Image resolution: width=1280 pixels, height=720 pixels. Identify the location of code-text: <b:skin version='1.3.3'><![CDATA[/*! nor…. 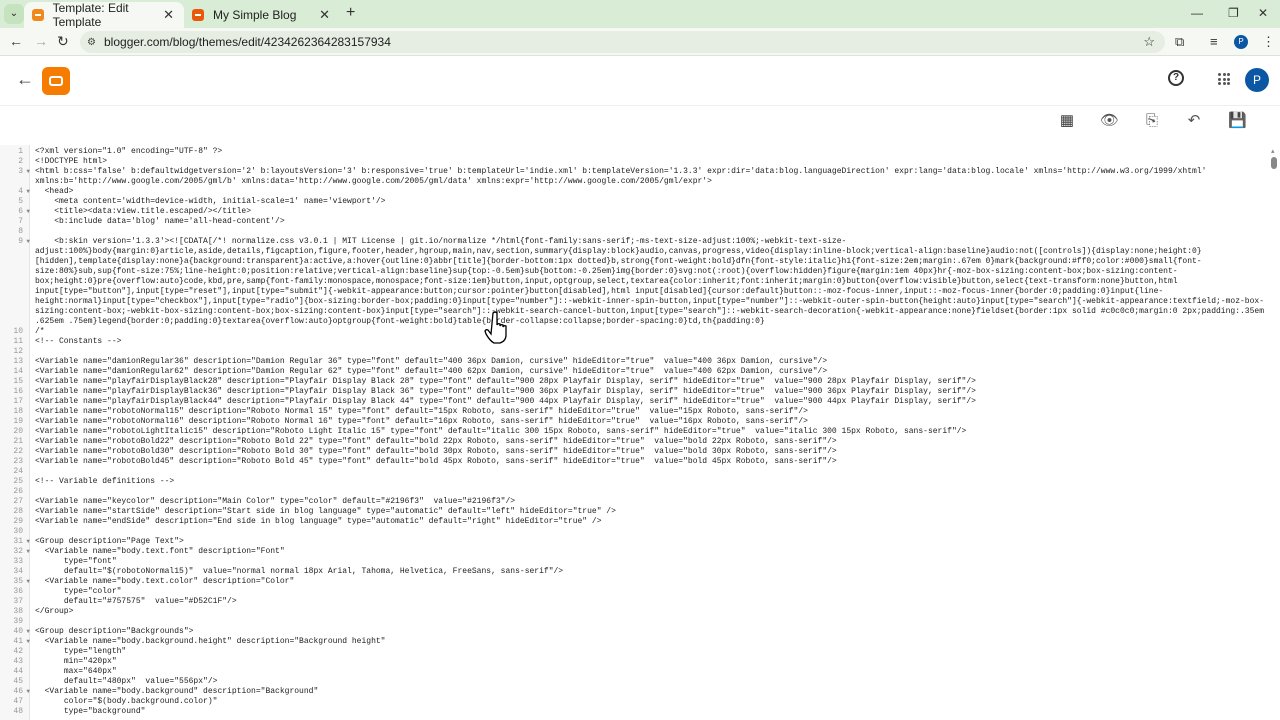
(649, 282).